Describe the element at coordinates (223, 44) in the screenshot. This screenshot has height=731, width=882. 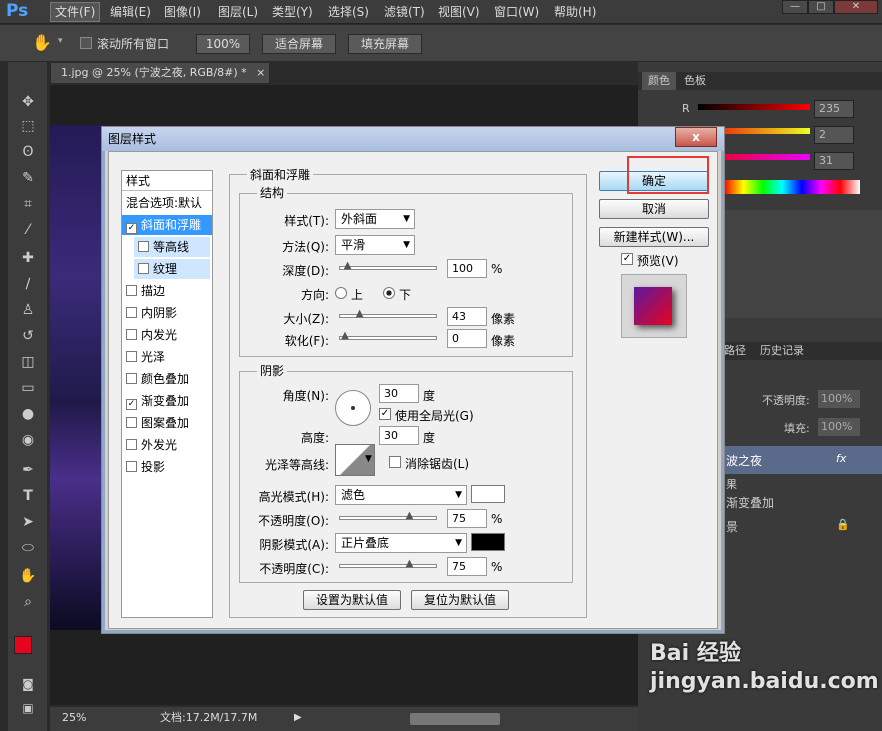
I see `zoom-100-button: 100%` at that location.